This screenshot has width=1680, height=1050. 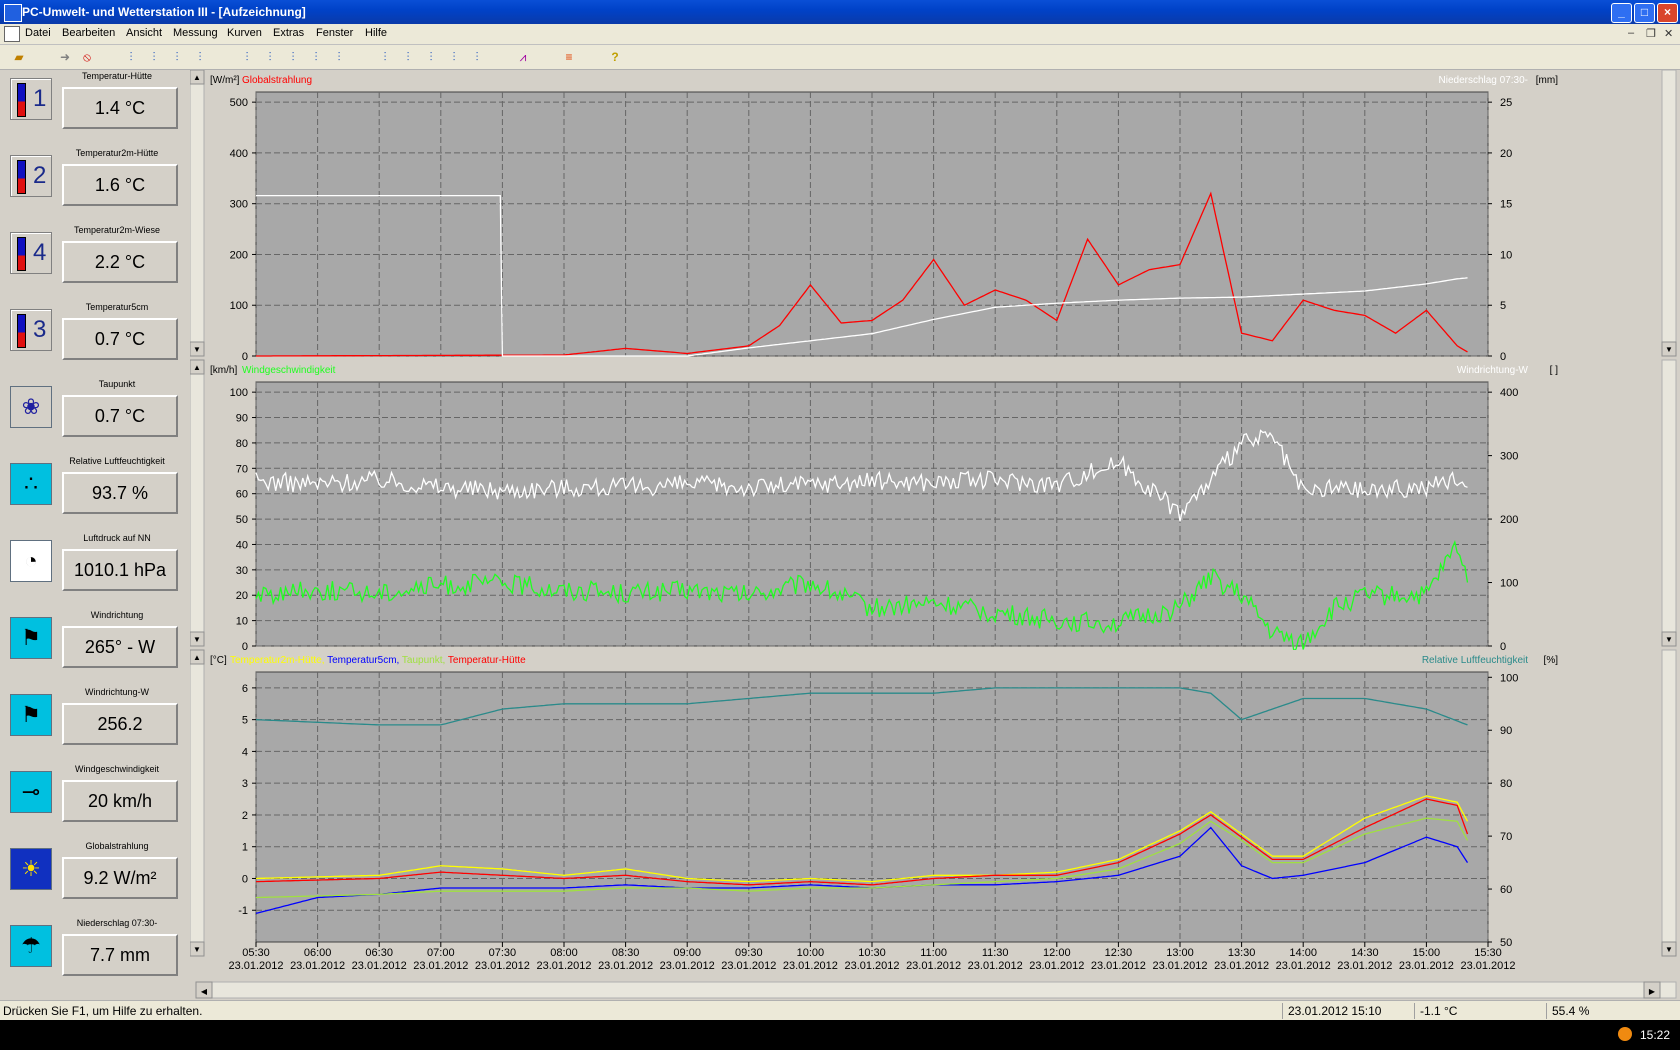 I want to click on maximize-icon: □, so click(x=1644, y=13).